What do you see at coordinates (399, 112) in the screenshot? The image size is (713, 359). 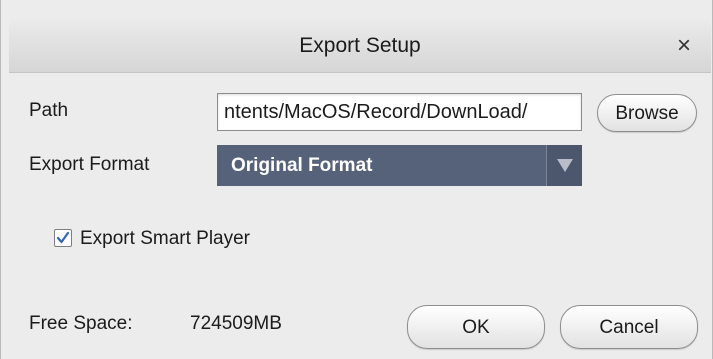 I see `path-input` at bounding box center [399, 112].